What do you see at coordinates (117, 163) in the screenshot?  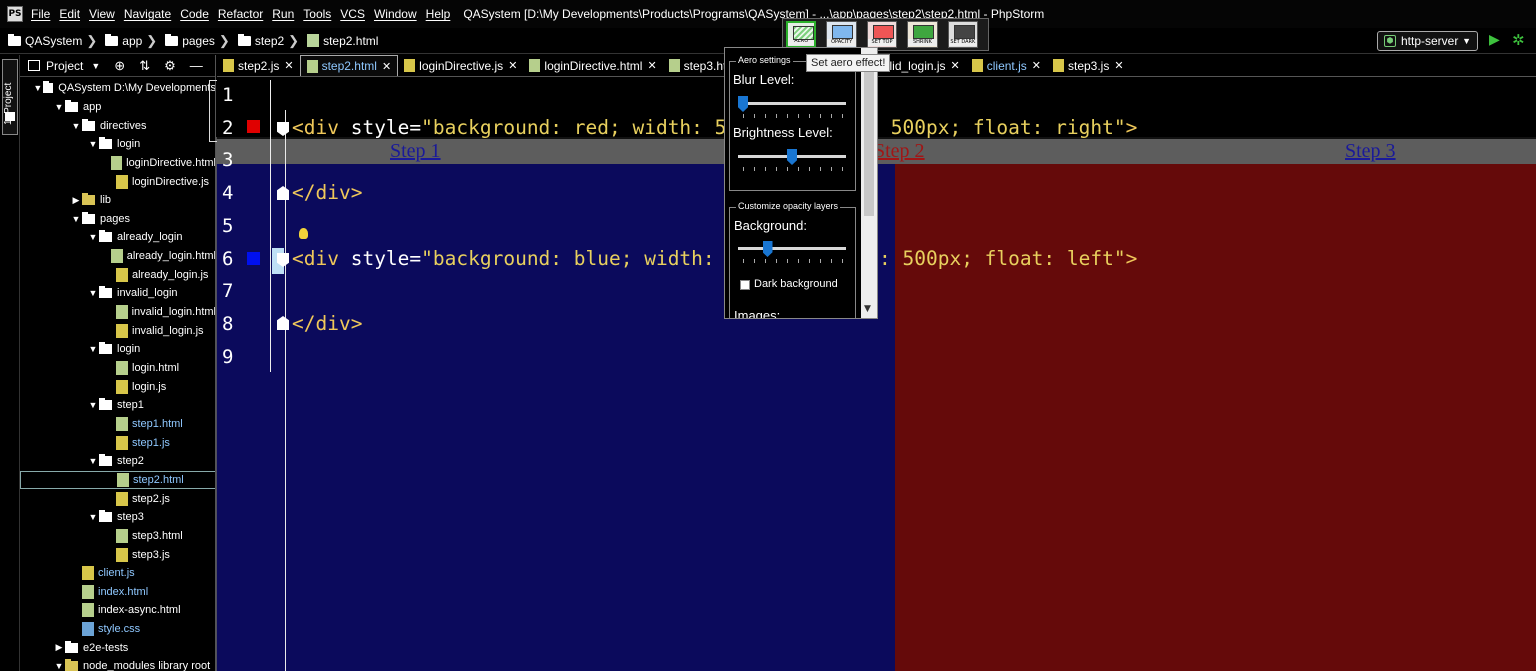 I see `tree-file: loginDirective.html` at bounding box center [117, 163].